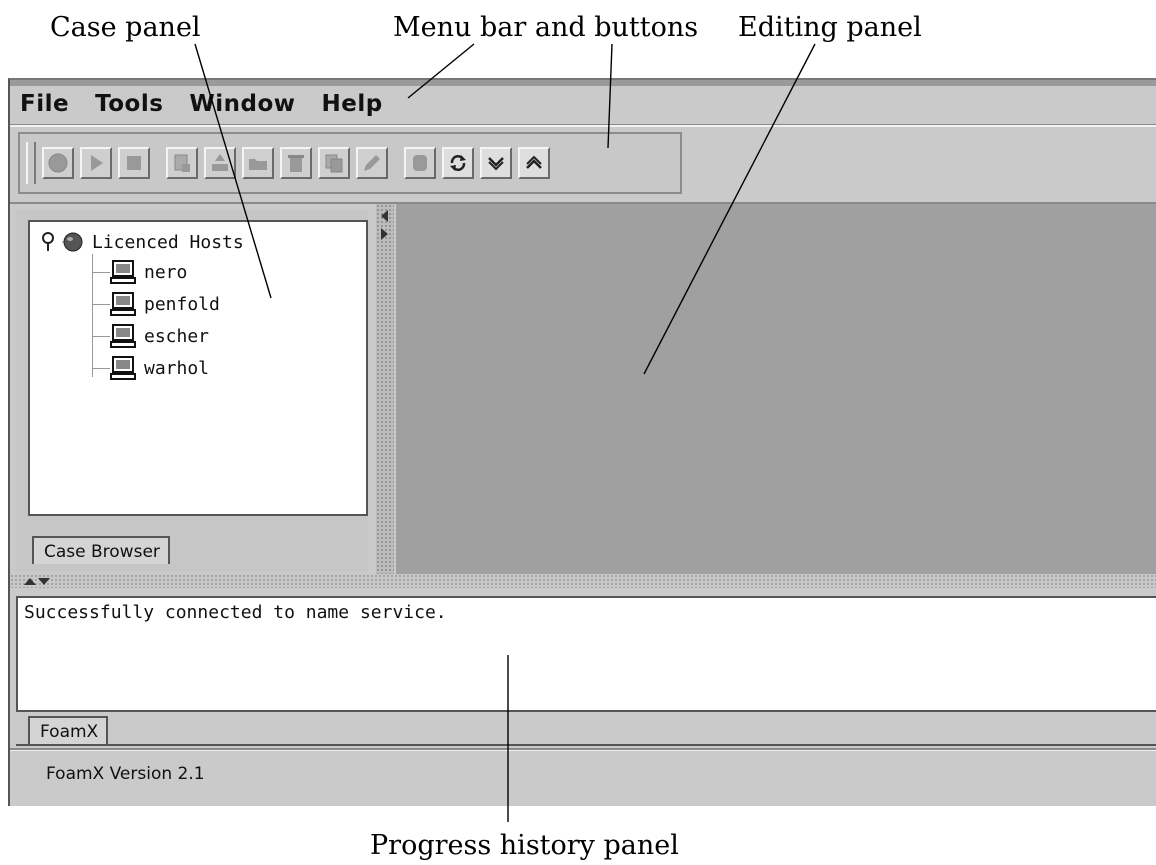 The image size is (1156, 865). Describe the element at coordinates (182, 304) in the screenshot. I see `host-label: penfold` at that location.